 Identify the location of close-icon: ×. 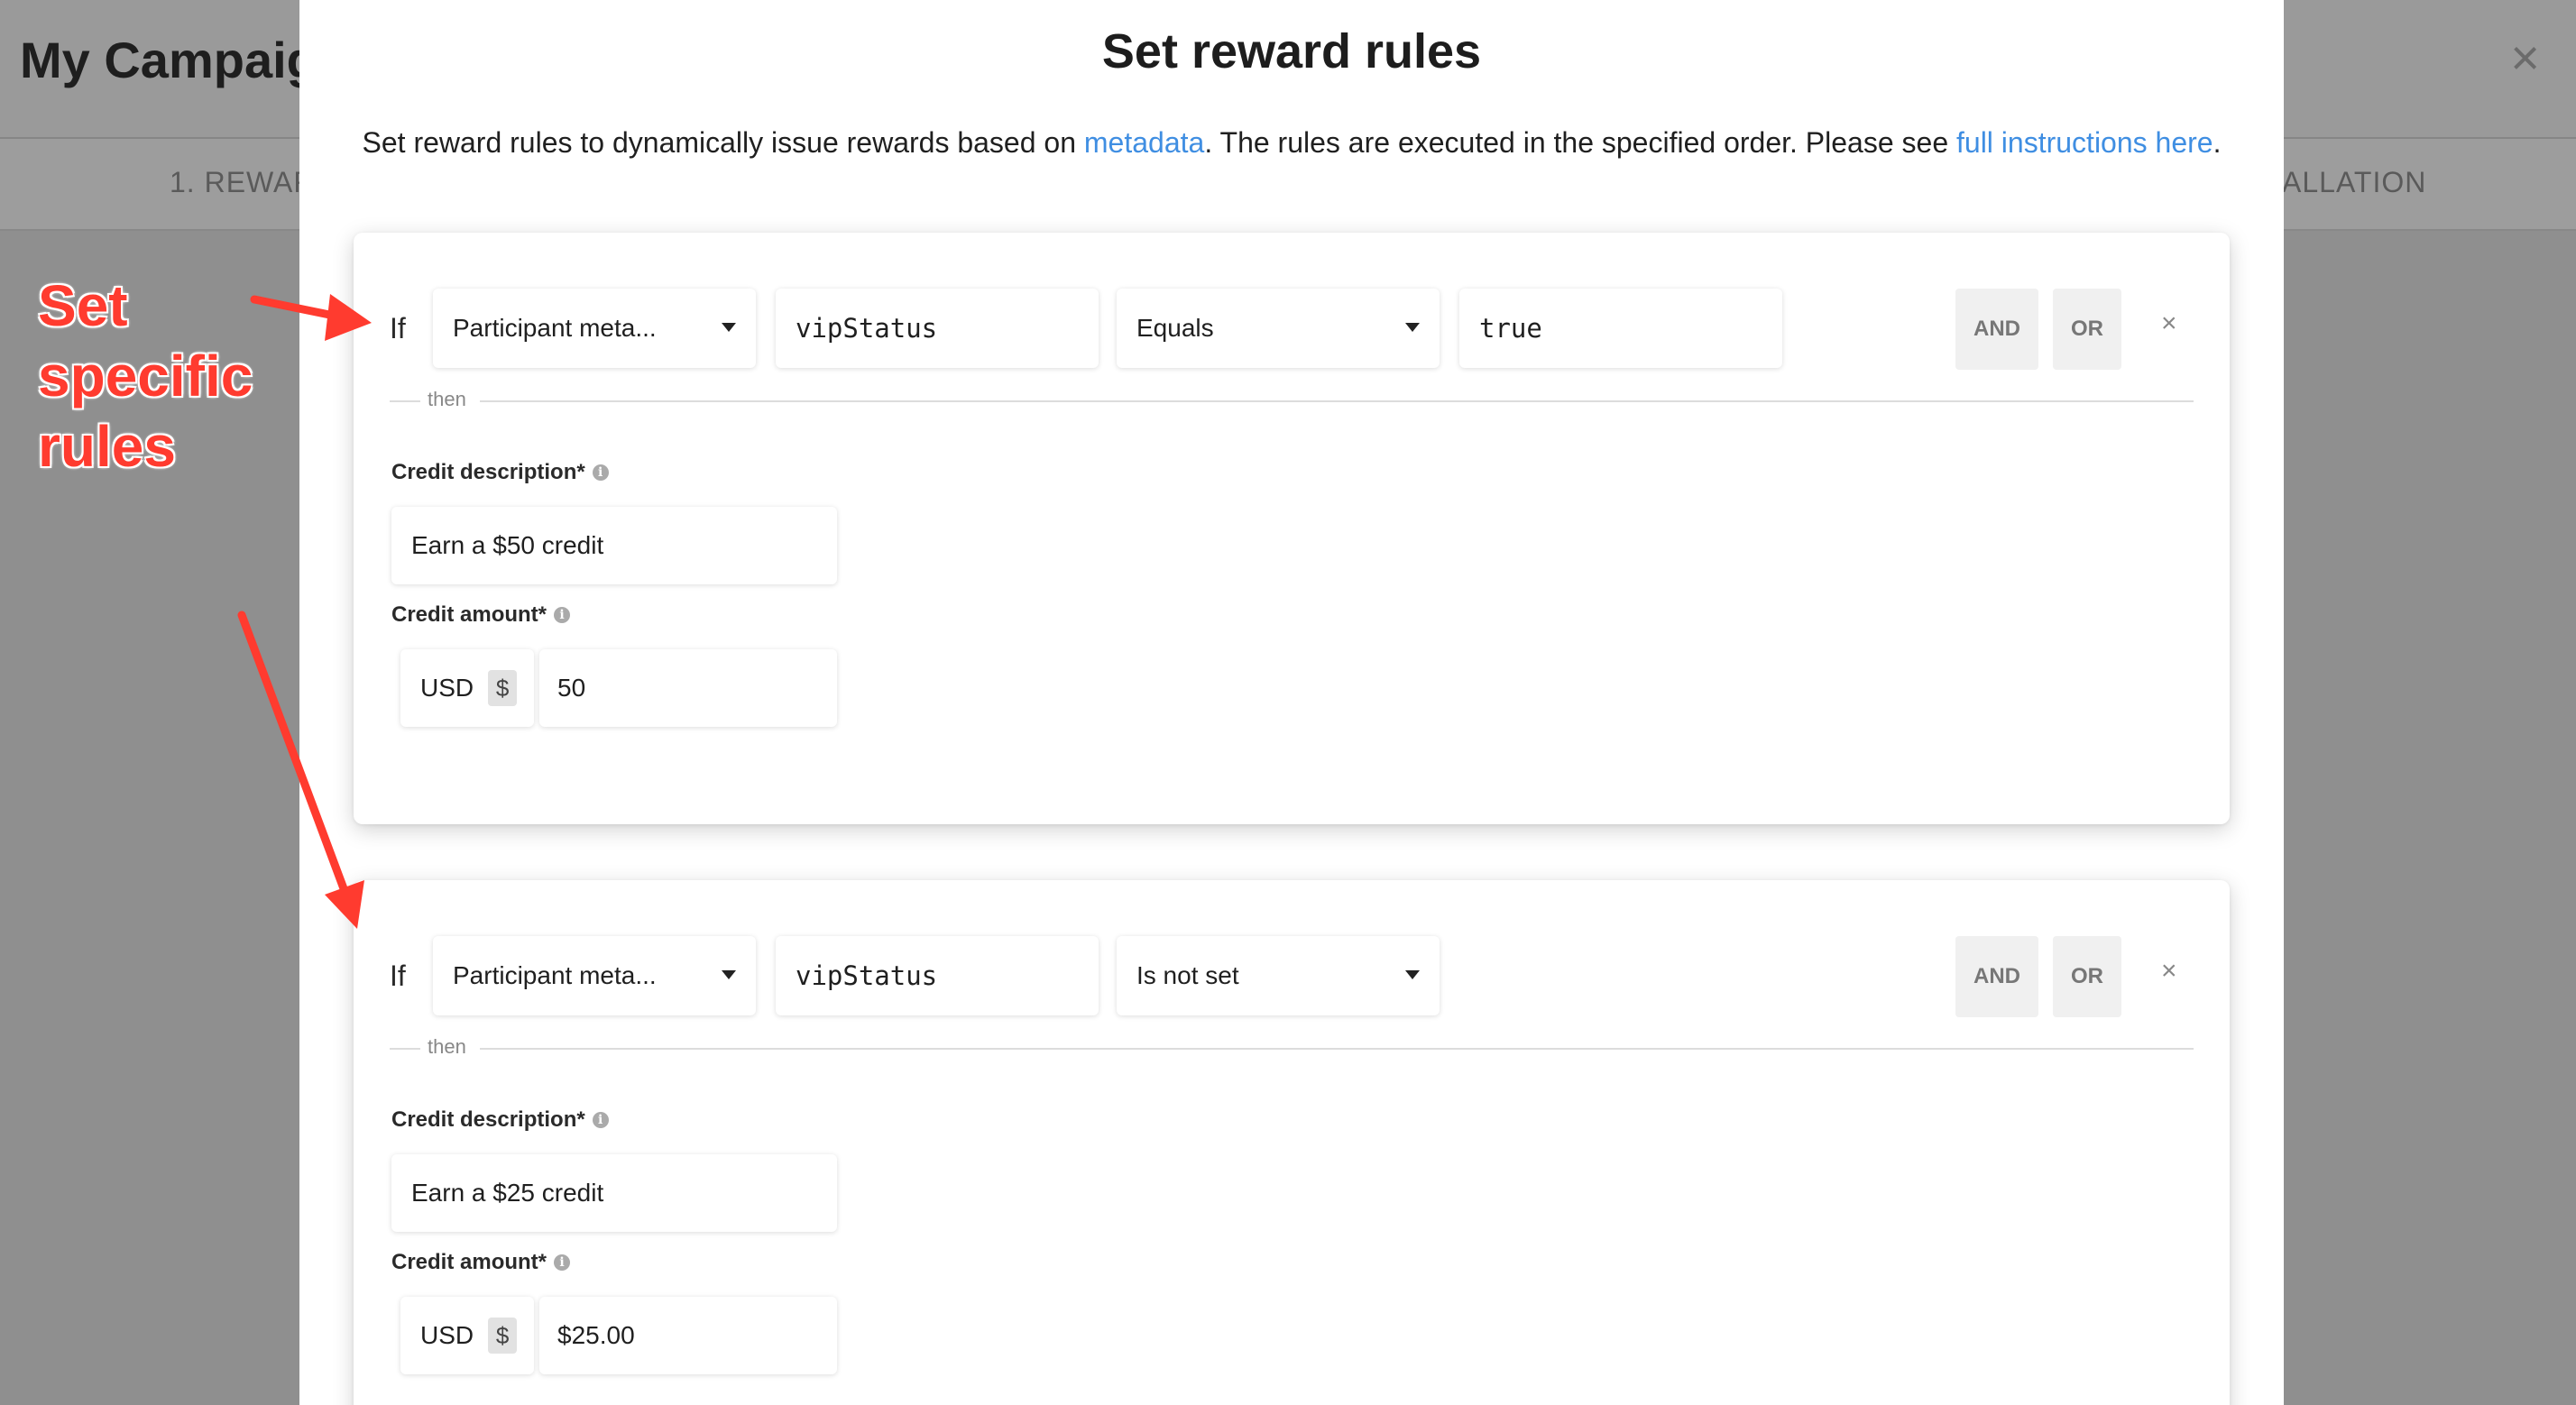
(2525, 57).